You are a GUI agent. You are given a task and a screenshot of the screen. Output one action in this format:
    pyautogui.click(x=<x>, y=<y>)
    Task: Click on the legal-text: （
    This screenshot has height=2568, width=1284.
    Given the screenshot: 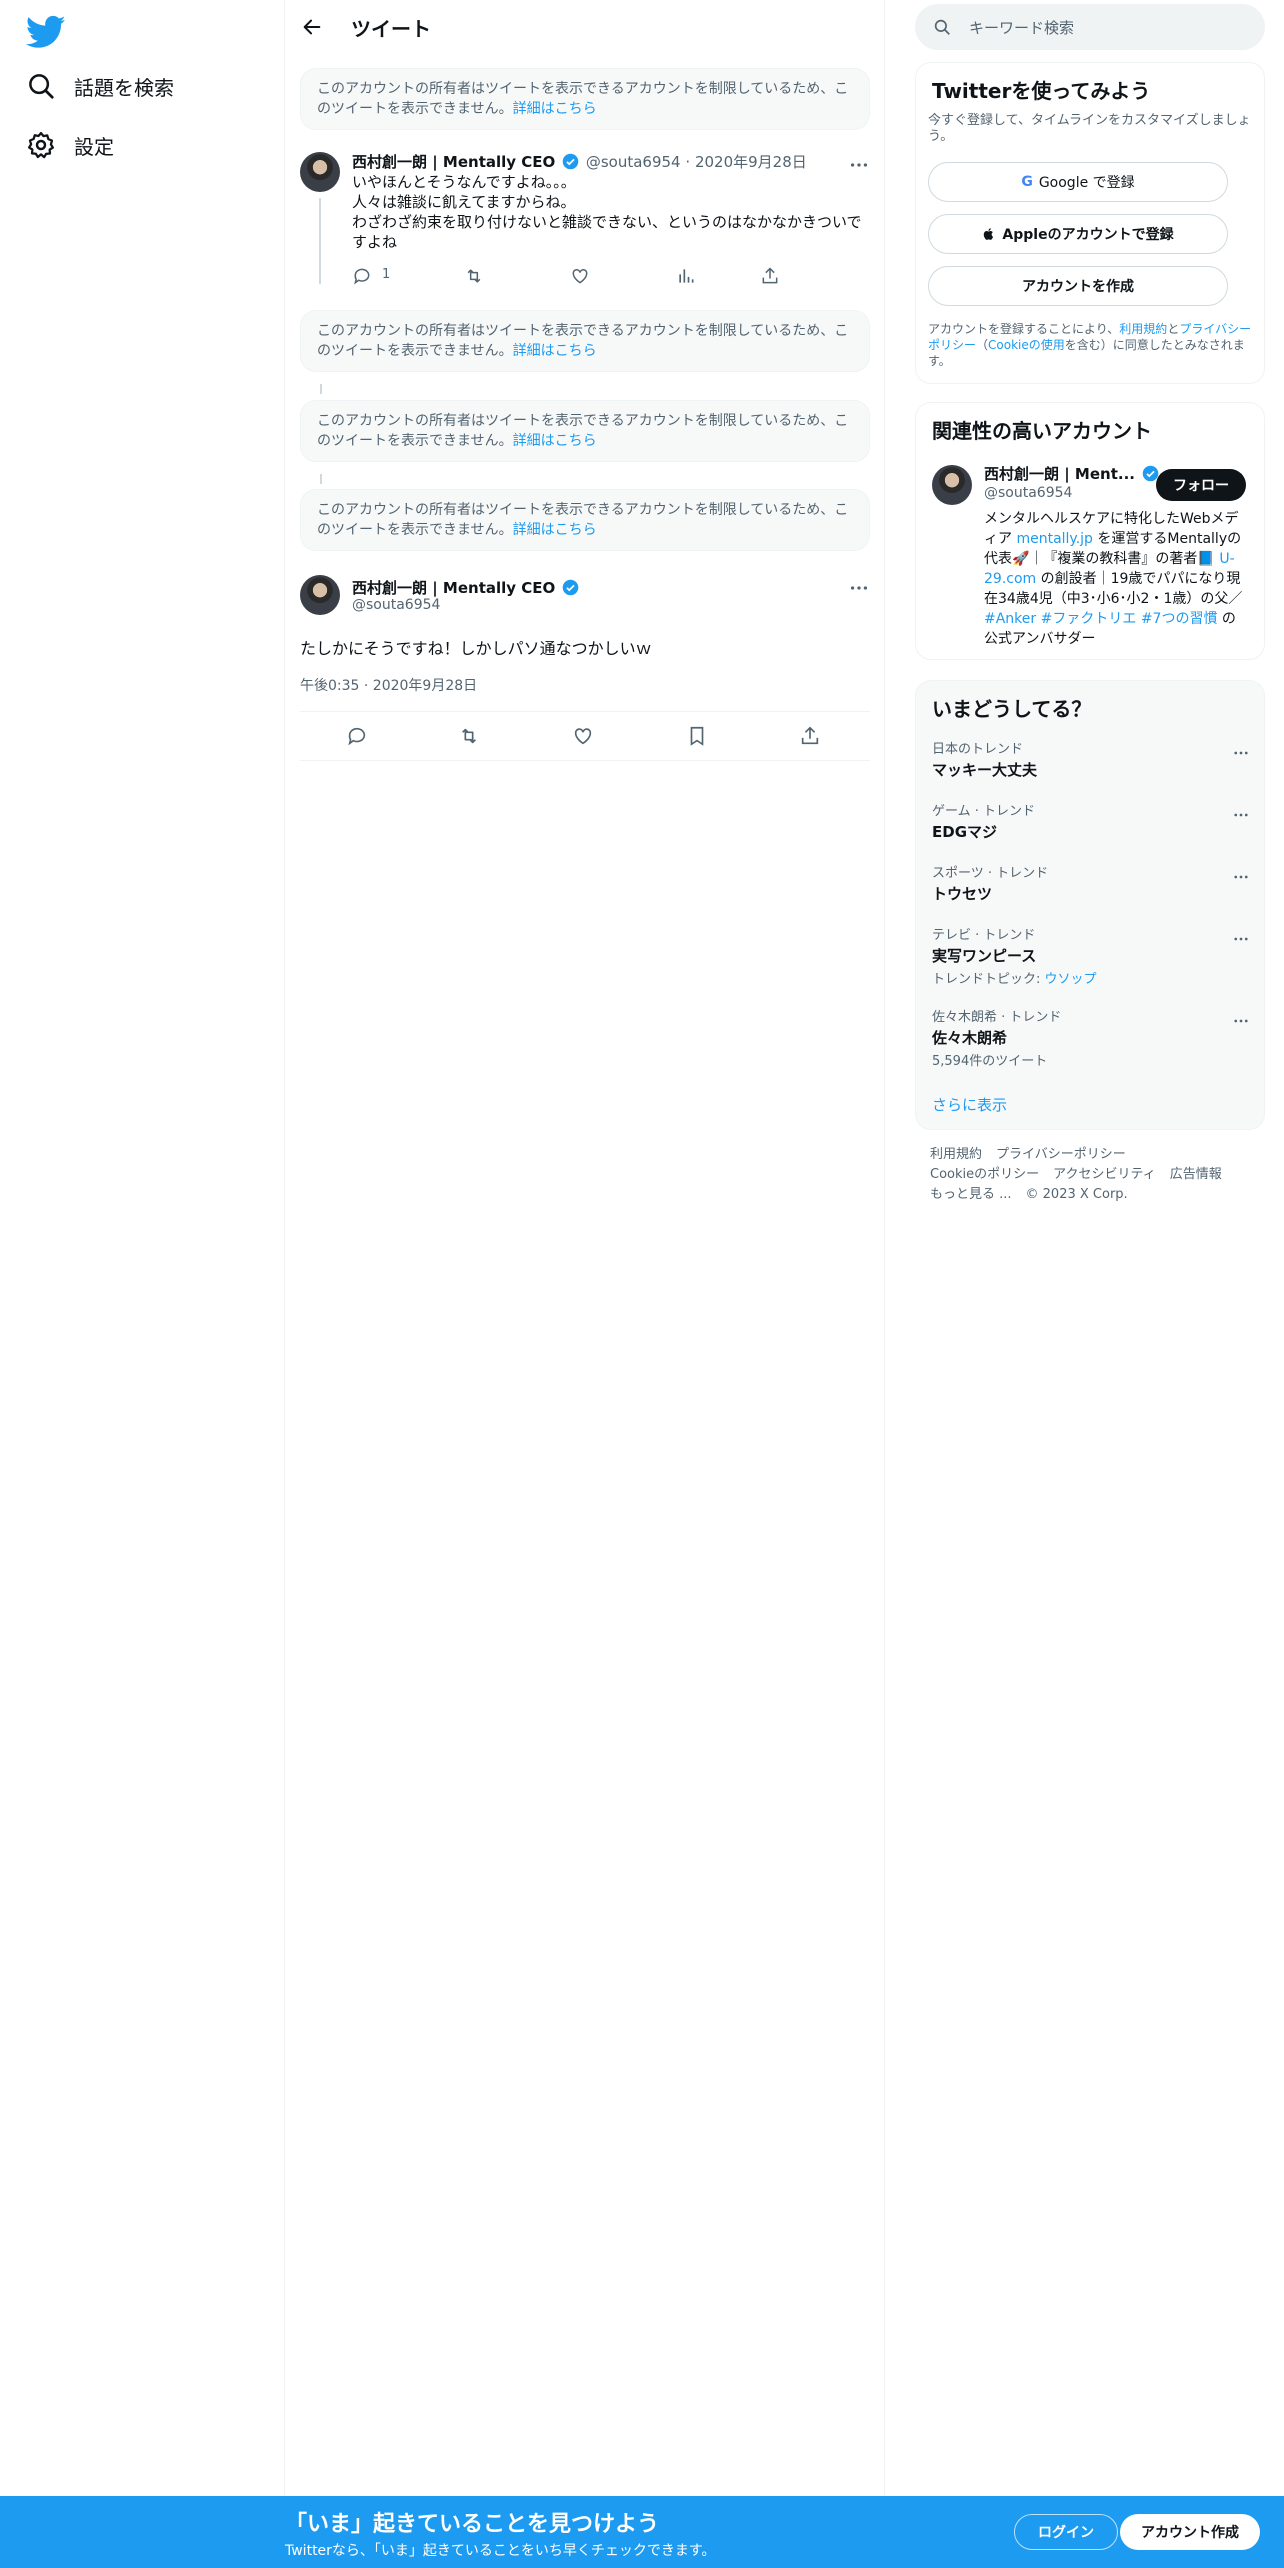 What is the action you would take?
    pyautogui.click(x=982, y=345)
    